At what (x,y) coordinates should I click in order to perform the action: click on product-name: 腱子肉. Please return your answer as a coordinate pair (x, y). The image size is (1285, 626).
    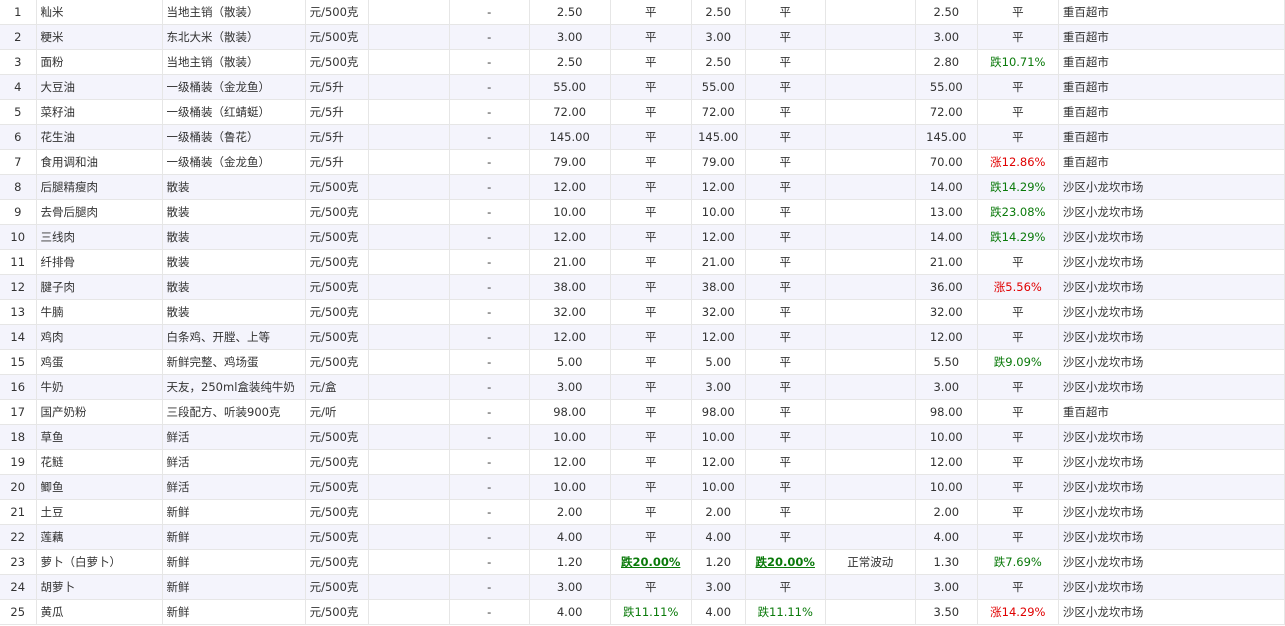
    Looking at the image, I should click on (99, 287).